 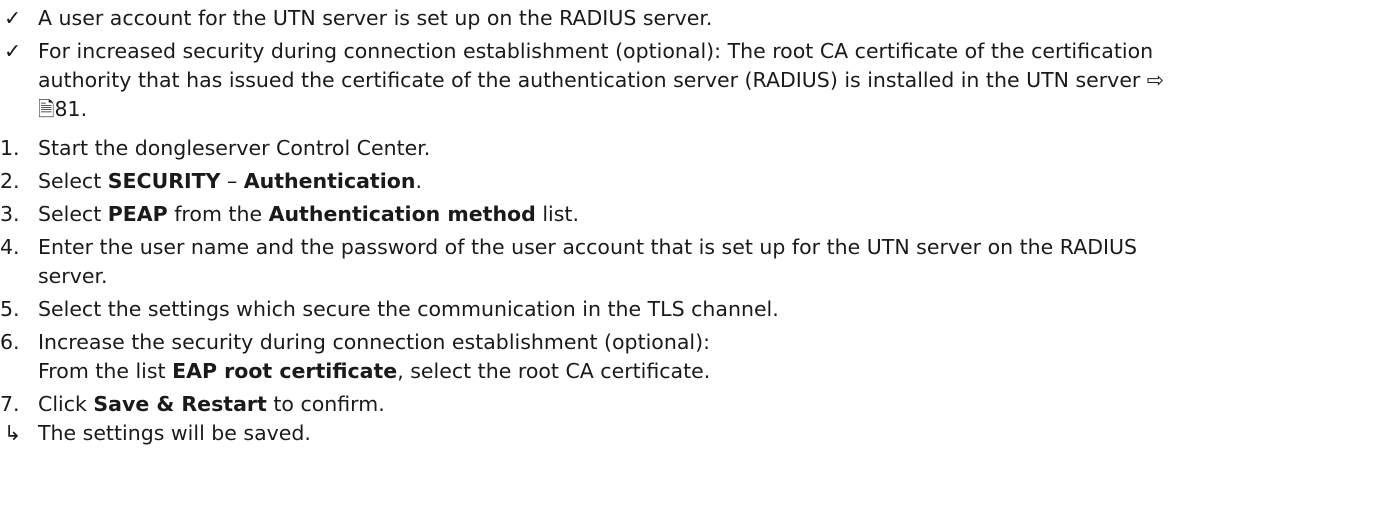 I want to click on document-icon: 🗎, so click(x=46, y=109).